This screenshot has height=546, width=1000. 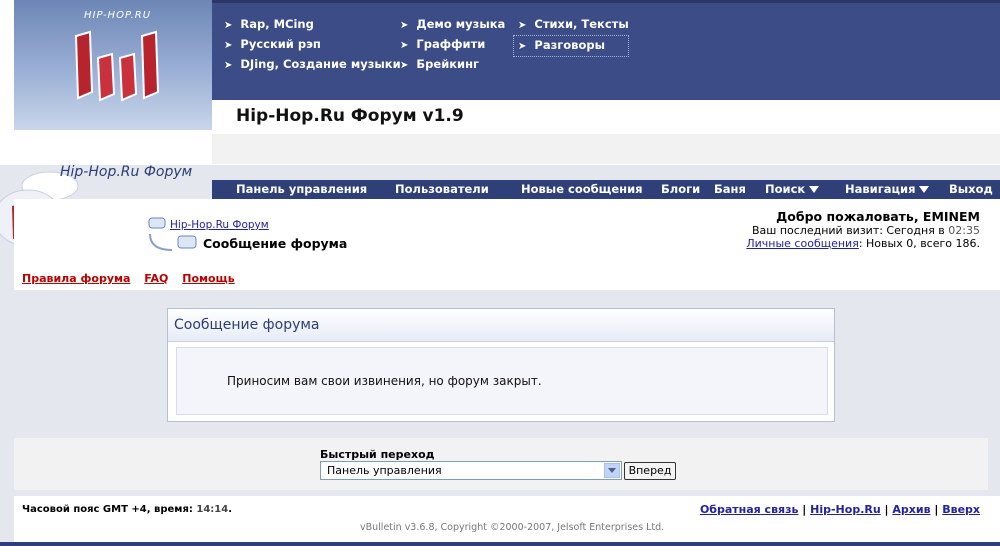 I want to click on nav-navigation: Навигация, so click(x=887, y=189).